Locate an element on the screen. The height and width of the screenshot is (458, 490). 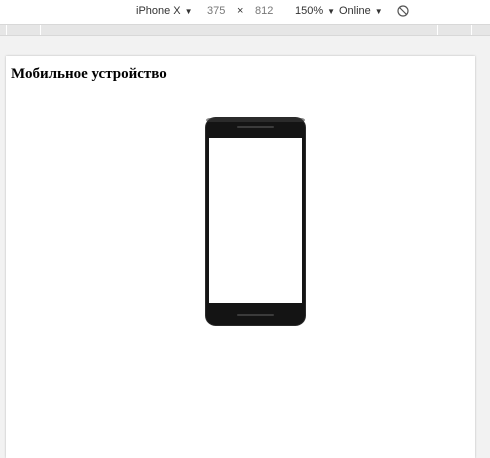
device-label: iPhone X is located at coordinates (158, 11).